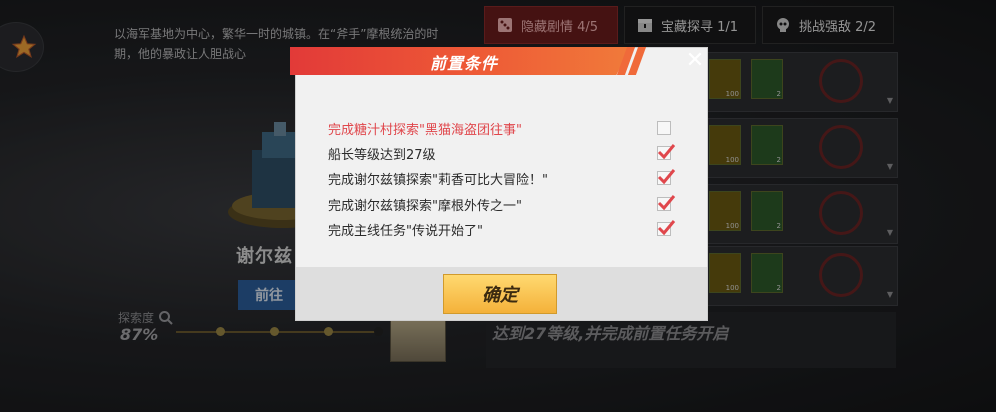 This screenshot has height=412, width=996. I want to click on confirm-button: 确定, so click(500, 294).